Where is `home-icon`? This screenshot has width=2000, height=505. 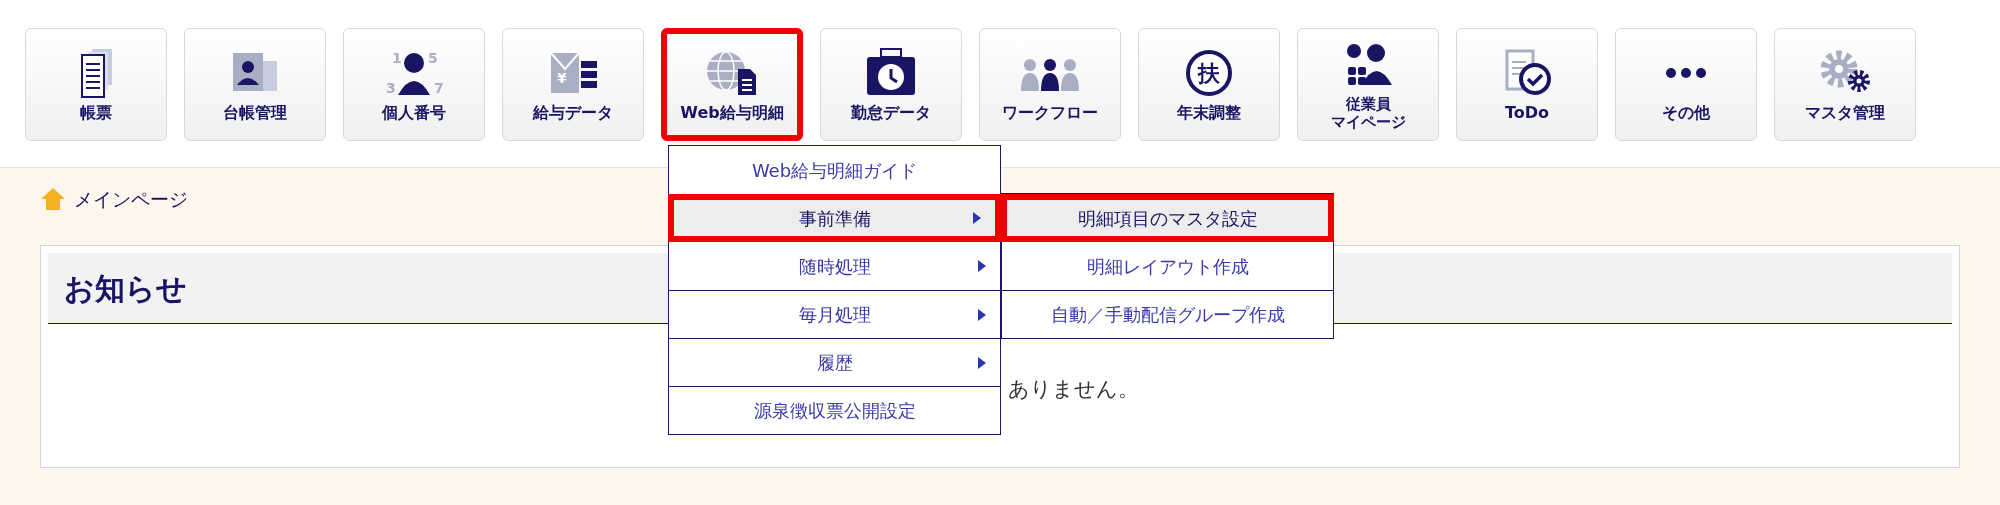 home-icon is located at coordinates (53, 199).